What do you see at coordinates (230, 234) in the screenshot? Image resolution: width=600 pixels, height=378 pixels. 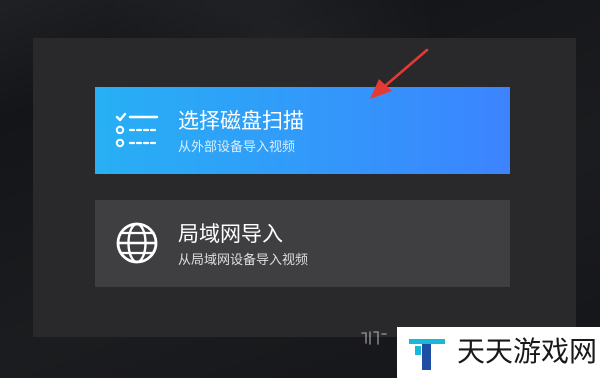 I see `lan-import-title: 局域网导入` at bounding box center [230, 234].